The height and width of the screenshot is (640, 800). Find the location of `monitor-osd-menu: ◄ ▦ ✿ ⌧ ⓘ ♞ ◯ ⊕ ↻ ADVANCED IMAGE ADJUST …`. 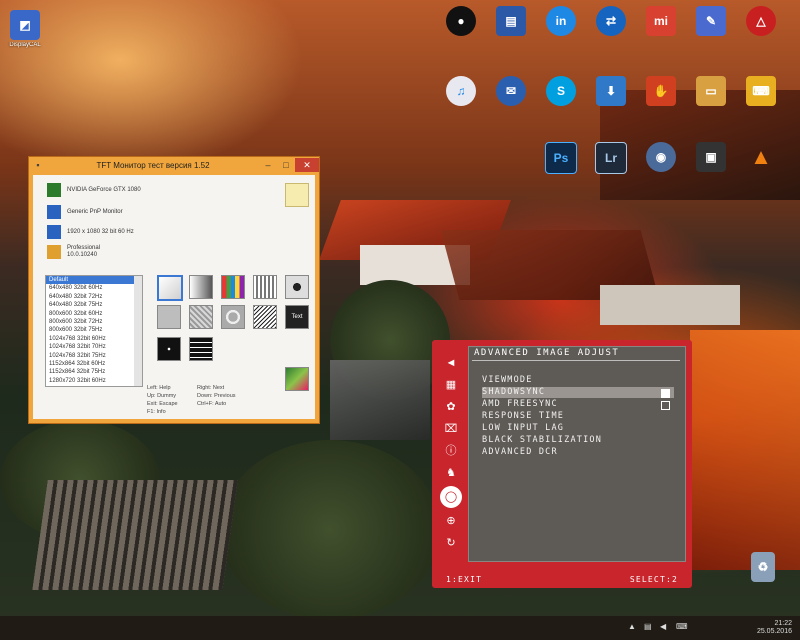

monitor-osd-menu: ◄ ▦ ✿ ⌧ ⓘ ♞ ◯ ⊕ ↻ ADVANCED IMAGE ADJUST … is located at coordinates (562, 464).